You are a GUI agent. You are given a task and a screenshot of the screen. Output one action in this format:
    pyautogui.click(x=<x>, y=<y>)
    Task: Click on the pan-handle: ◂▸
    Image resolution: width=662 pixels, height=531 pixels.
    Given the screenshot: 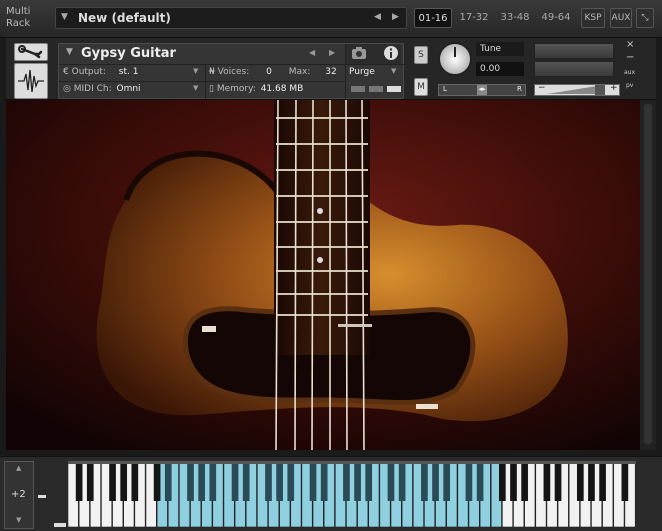 What is the action you would take?
    pyautogui.click(x=482, y=90)
    